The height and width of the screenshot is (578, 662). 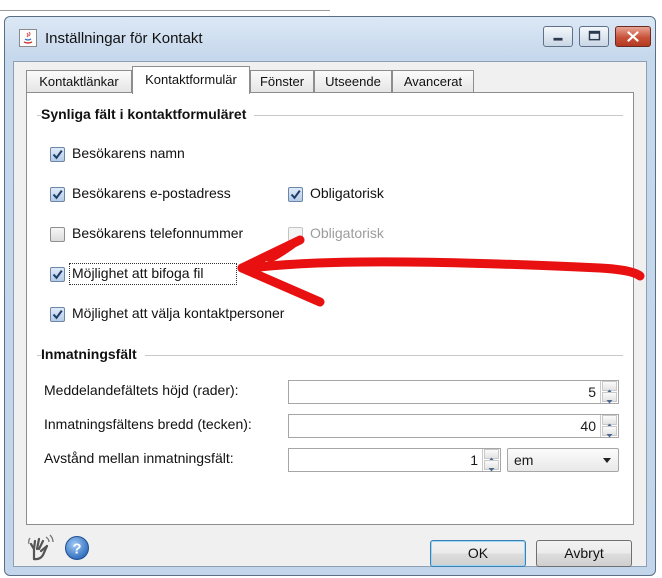 I want to click on field-width-spinner: 40, so click(x=453, y=426).